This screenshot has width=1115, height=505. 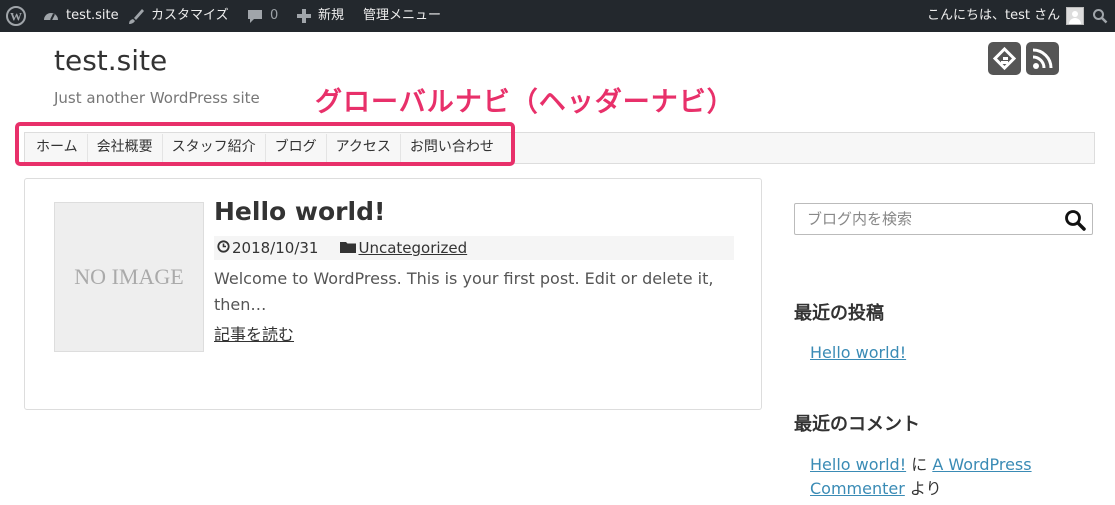 What do you see at coordinates (858, 464) in the screenshot?
I see `comment-post-link: Hello world!` at bounding box center [858, 464].